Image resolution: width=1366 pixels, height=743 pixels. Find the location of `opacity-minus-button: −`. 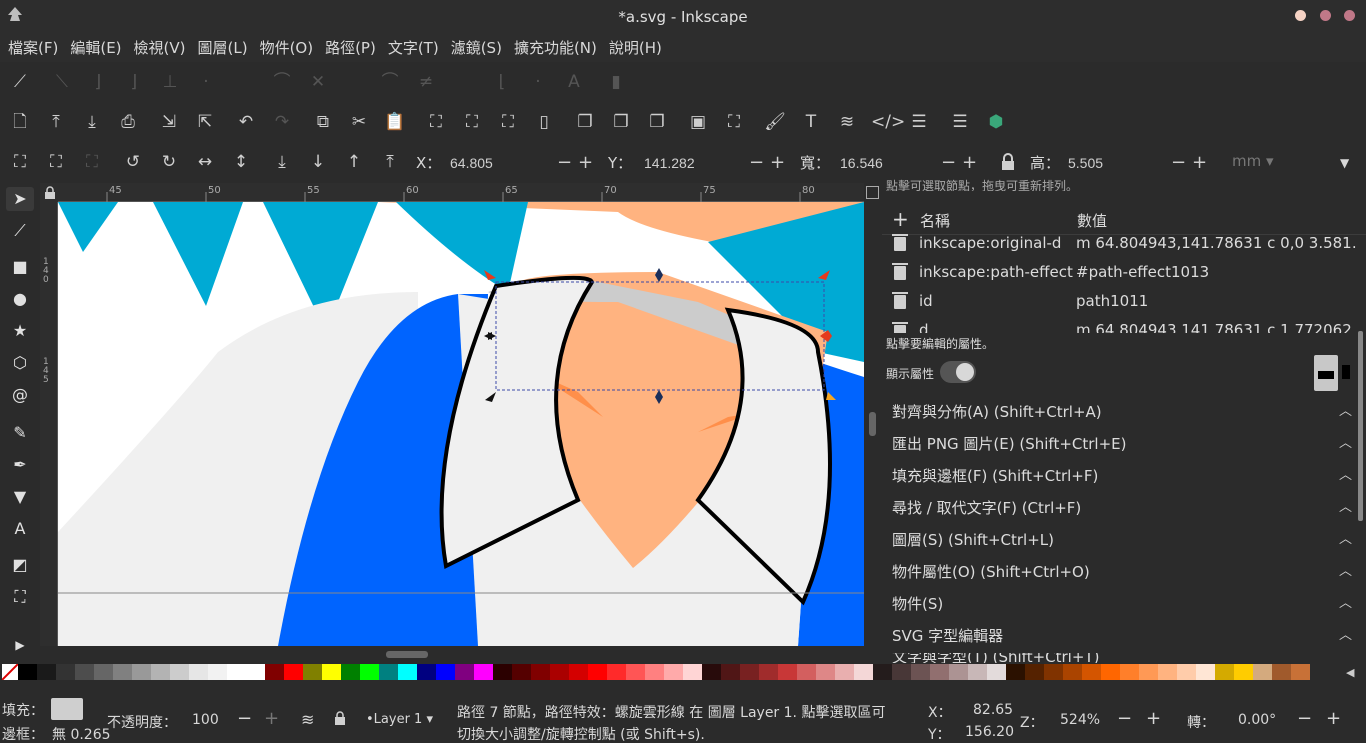

opacity-minus-button: − is located at coordinates (244, 718).